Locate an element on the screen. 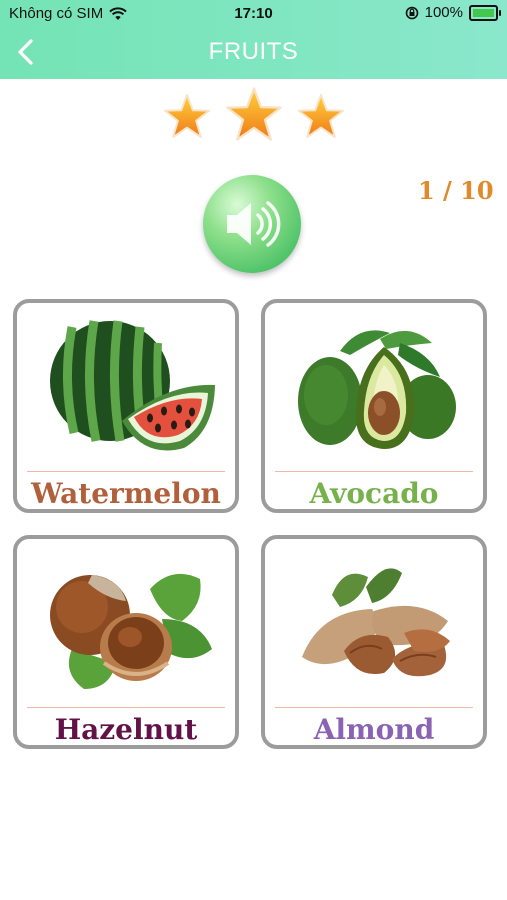  status-bar: Không có SIM 17:10 100% is located at coordinates (253, 14).